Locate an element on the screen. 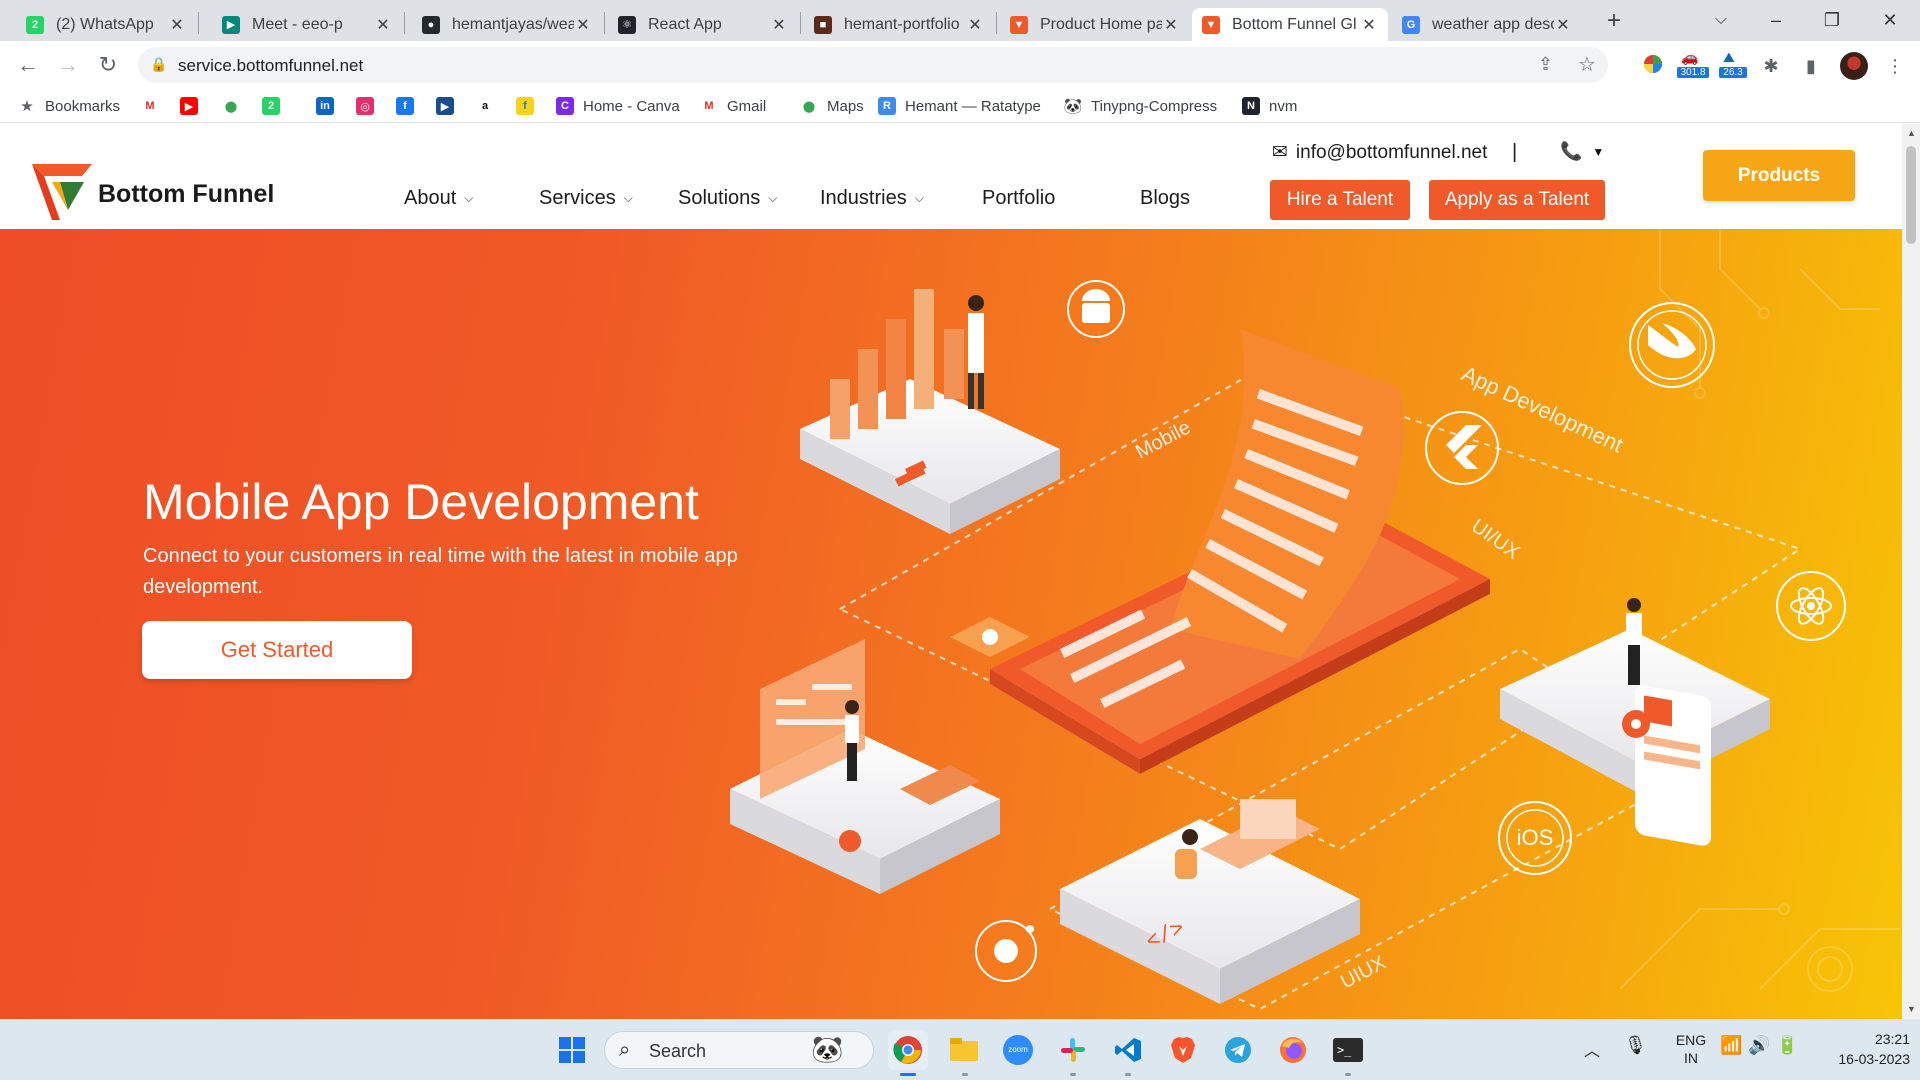 Image resolution: width=1920 pixels, height=1080 pixels. address-bar: 🔒 service.bottomfunnel.net ⇪ ☆ is located at coordinates (873, 65).